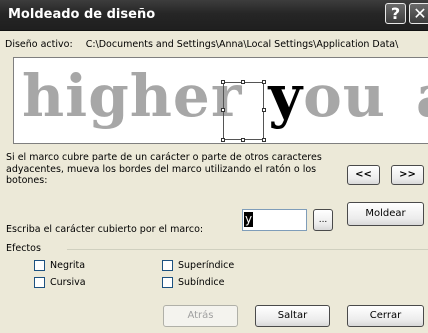 Image resolution: width=428 pixels, height=333 pixels. What do you see at coordinates (395, 13) in the screenshot?
I see `help-button: ?` at bounding box center [395, 13].